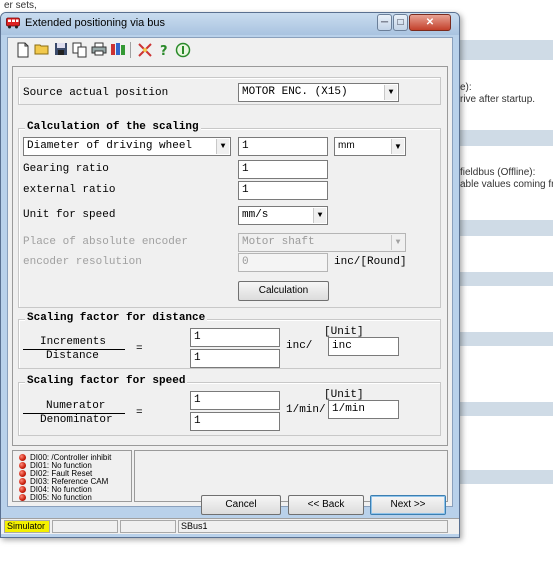  I want to click on status-bar: Simulator SBus1, so click(230, 526).